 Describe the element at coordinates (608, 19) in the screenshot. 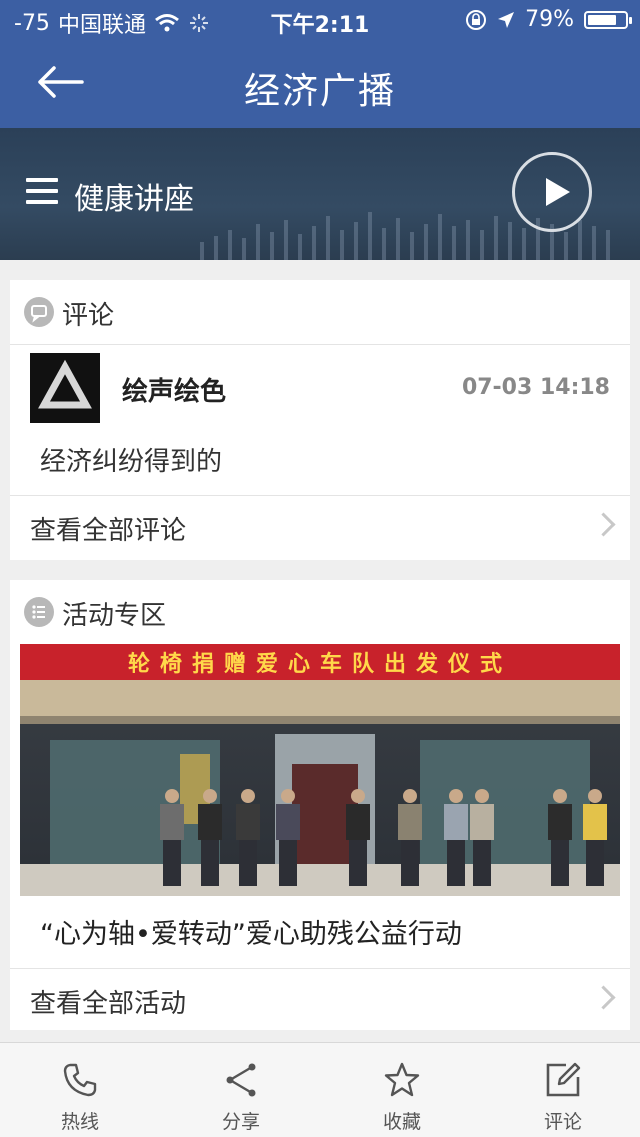

I see `battery-icon` at that location.